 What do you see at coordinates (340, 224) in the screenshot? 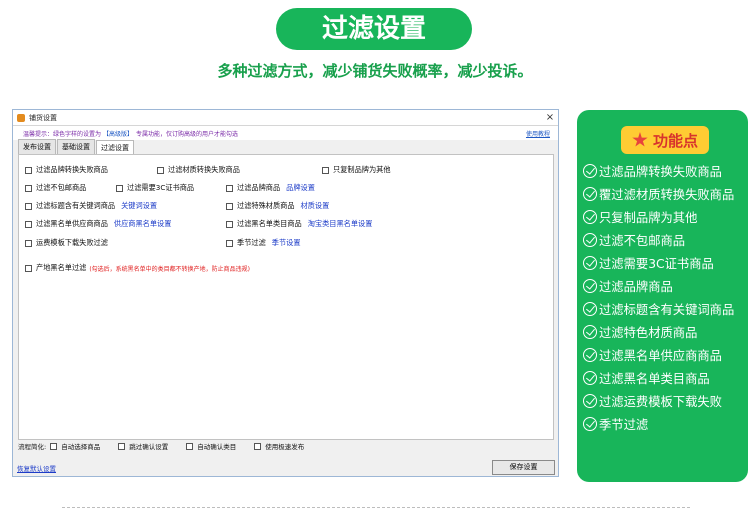
I see `taobao-category-link: 淘宝类目黑名单设置` at bounding box center [340, 224].